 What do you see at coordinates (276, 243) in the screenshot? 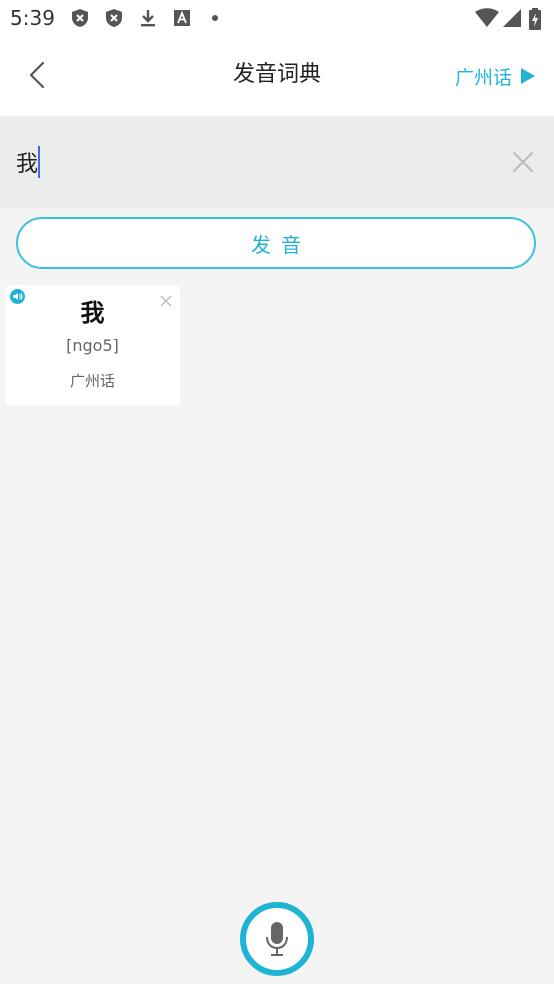
I see `pronounce-button: 发音` at bounding box center [276, 243].